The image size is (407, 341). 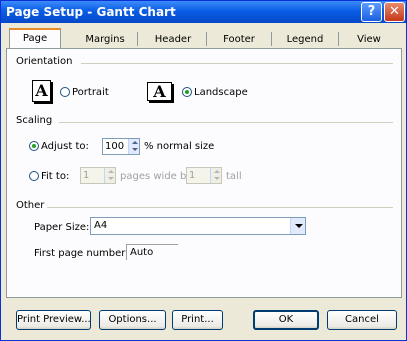 What do you see at coordinates (62, 227) in the screenshot?
I see `paper-size-label: Paper Size:` at bounding box center [62, 227].